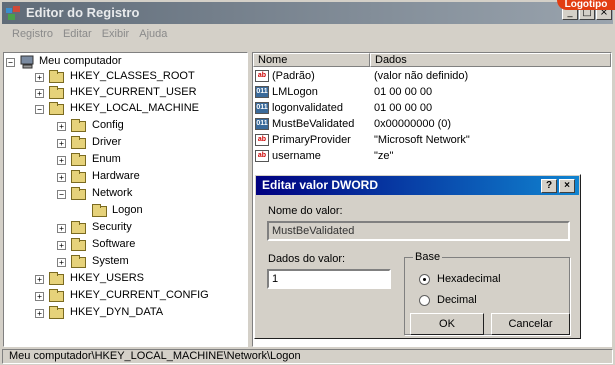 This screenshot has height=365, width=615. I want to click on value-row: ab username "ze", so click(432, 156).